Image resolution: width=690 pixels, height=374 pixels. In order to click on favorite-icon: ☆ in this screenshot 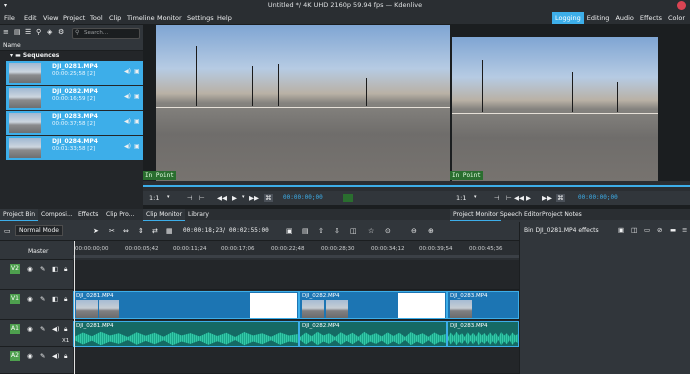, I will do `click(371, 231)`.